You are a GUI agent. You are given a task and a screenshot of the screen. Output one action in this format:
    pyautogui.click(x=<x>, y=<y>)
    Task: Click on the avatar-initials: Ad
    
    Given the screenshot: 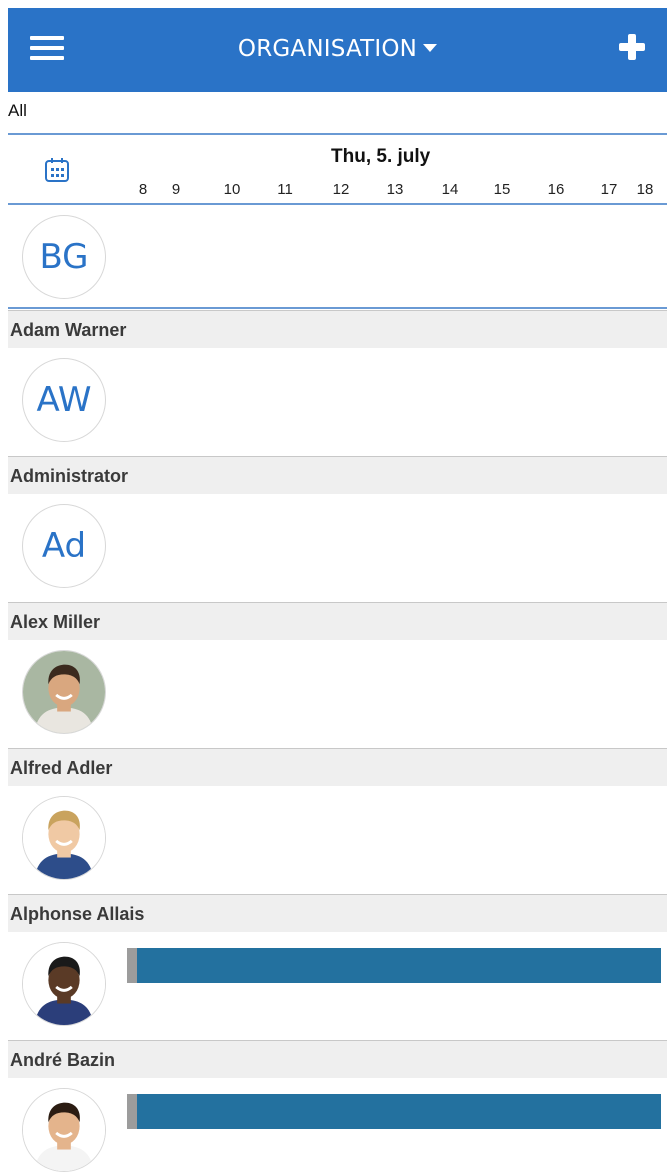 What is the action you would take?
    pyautogui.click(x=64, y=546)
    